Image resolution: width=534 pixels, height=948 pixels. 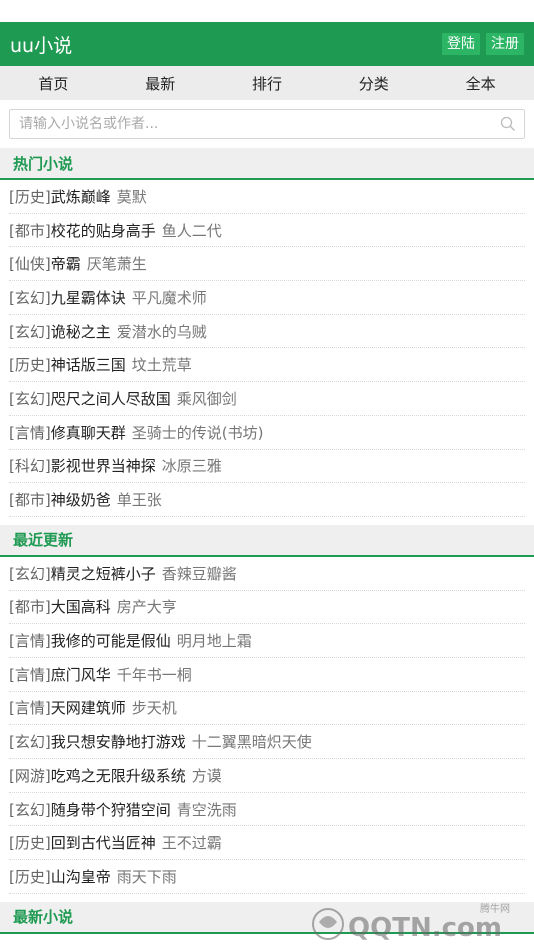 What do you see at coordinates (30, 264) in the screenshot?
I see `category-tag: [仙侠]` at bounding box center [30, 264].